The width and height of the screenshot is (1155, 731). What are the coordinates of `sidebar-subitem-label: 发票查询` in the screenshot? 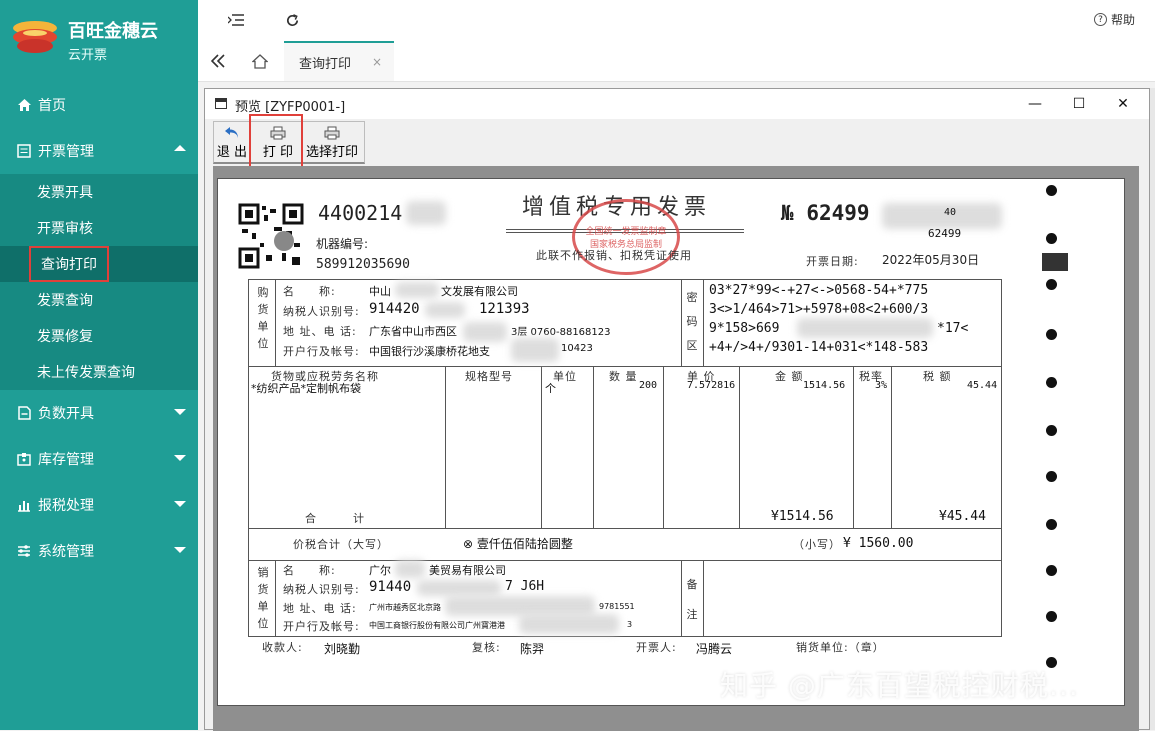 It's located at (65, 301).